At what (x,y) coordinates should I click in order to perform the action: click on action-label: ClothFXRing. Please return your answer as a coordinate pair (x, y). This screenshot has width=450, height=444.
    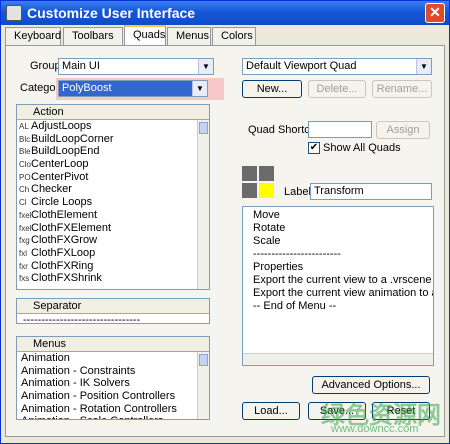
    Looking at the image, I should click on (62, 265).